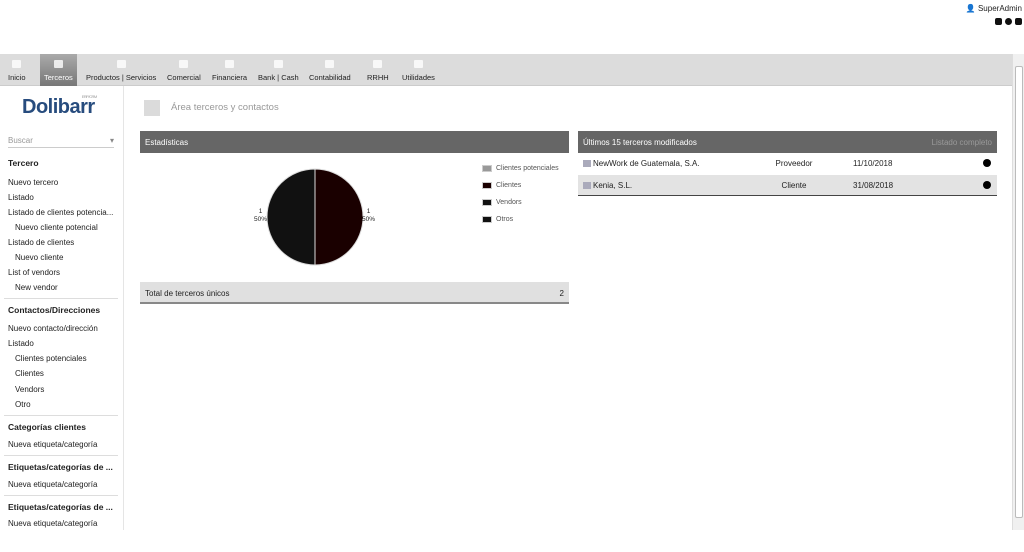 The height and width of the screenshot is (552, 1024). What do you see at coordinates (291, 217) in the screenshot?
I see `pie-slice-vendors` at bounding box center [291, 217].